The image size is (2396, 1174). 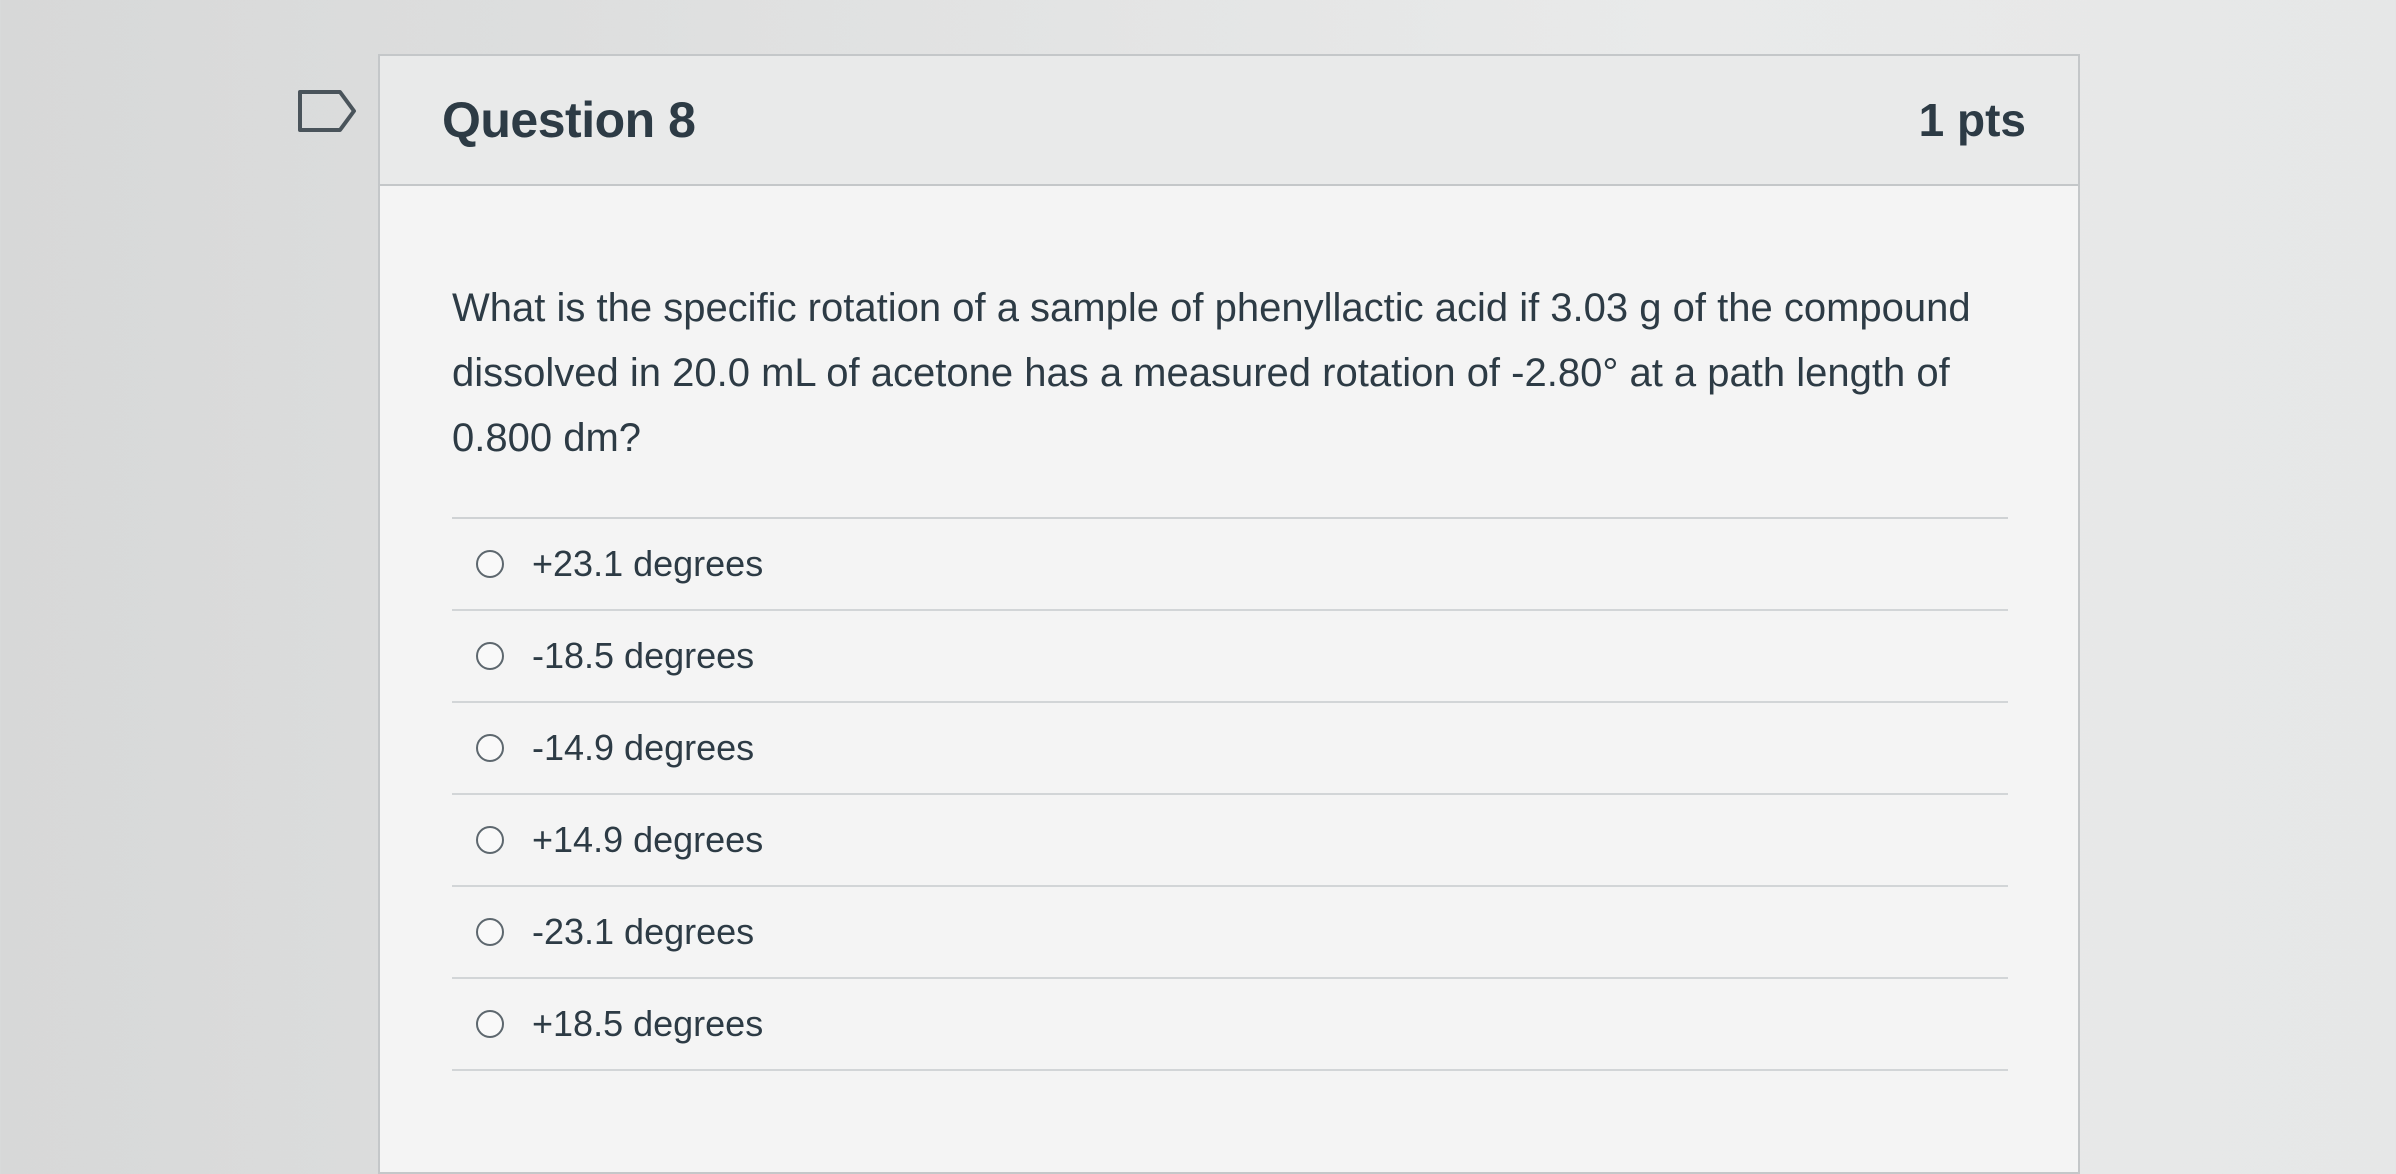 I want to click on answer-option: -23.1 degrees, so click(x=1230, y=933).